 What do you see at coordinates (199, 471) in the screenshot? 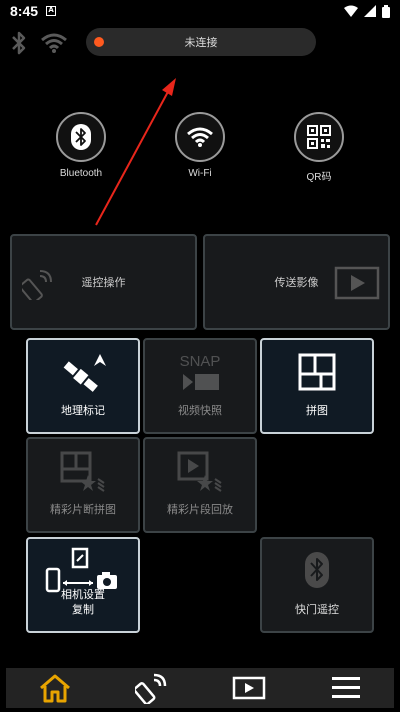
I see `highlight-playback-icon` at bounding box center [199, 471].